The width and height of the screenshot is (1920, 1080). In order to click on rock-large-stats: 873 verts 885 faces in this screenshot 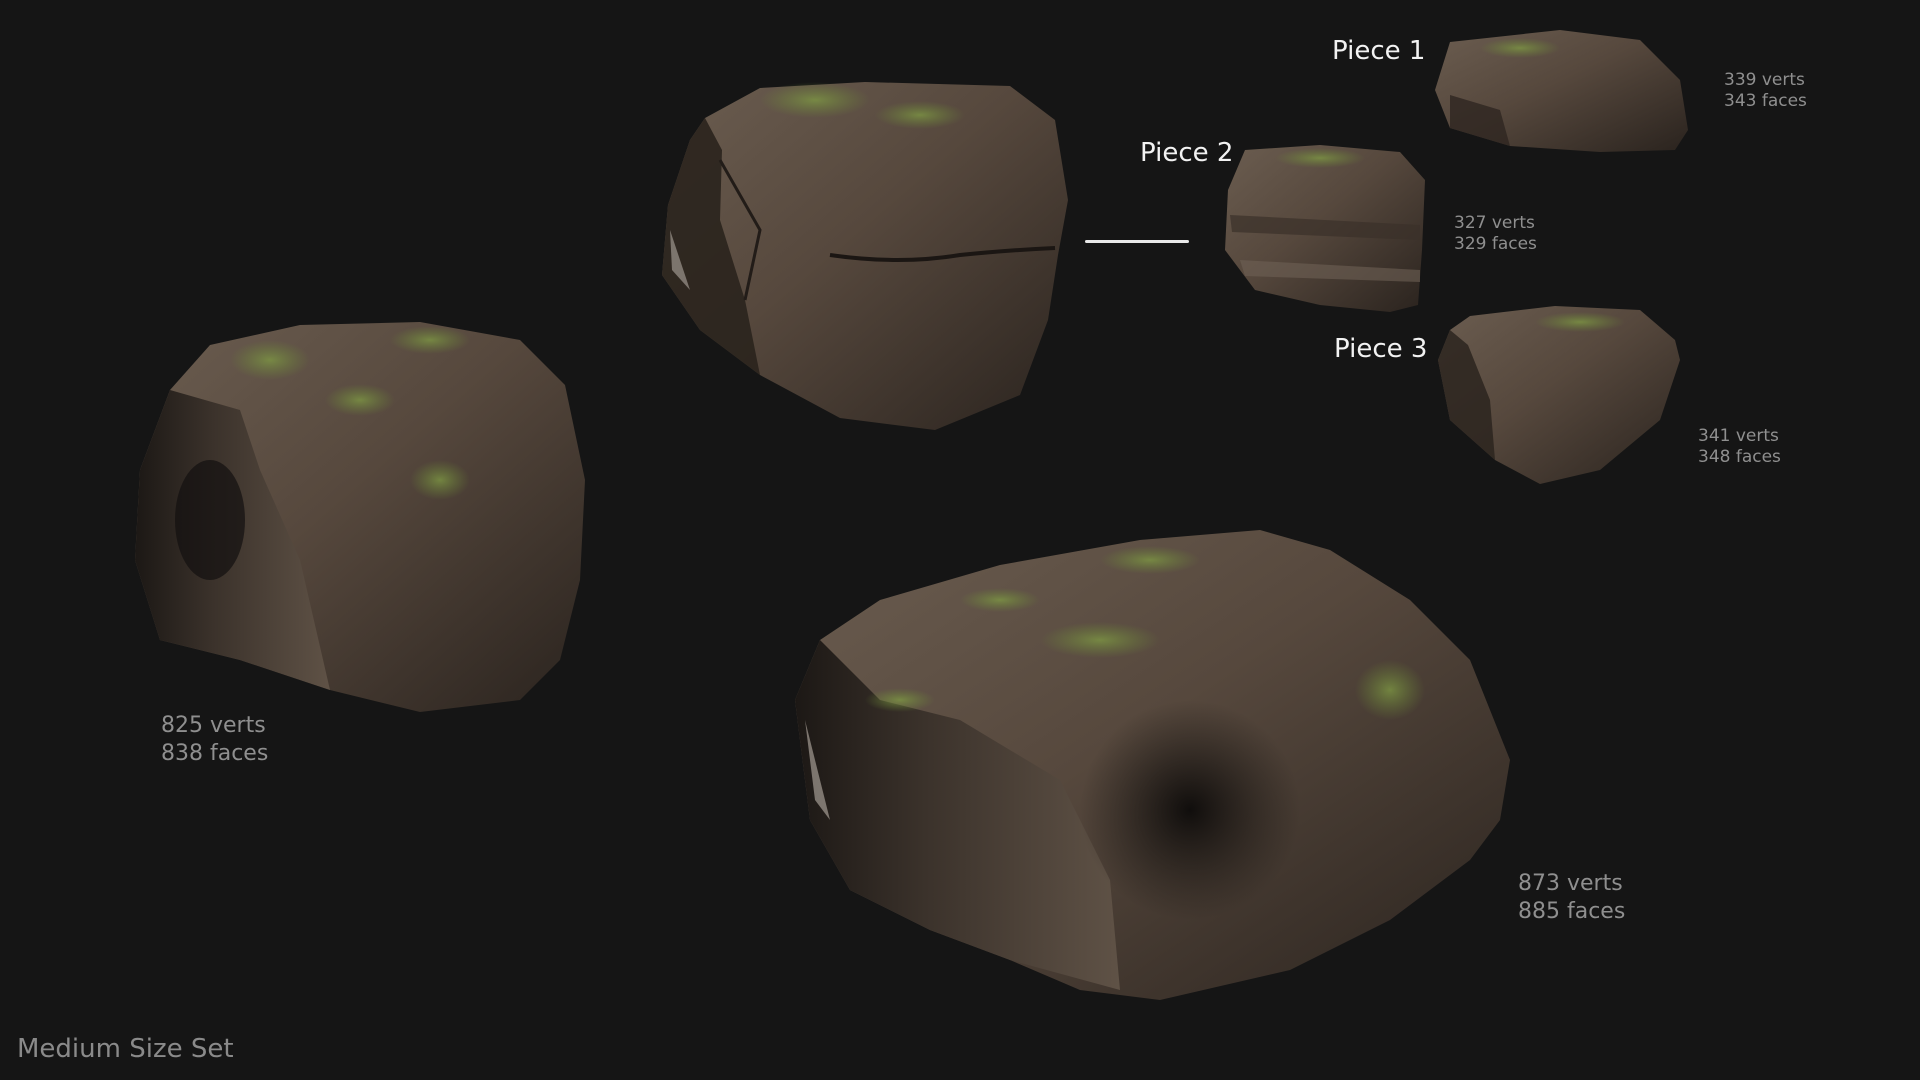, I will do `click(1571, 897)`.